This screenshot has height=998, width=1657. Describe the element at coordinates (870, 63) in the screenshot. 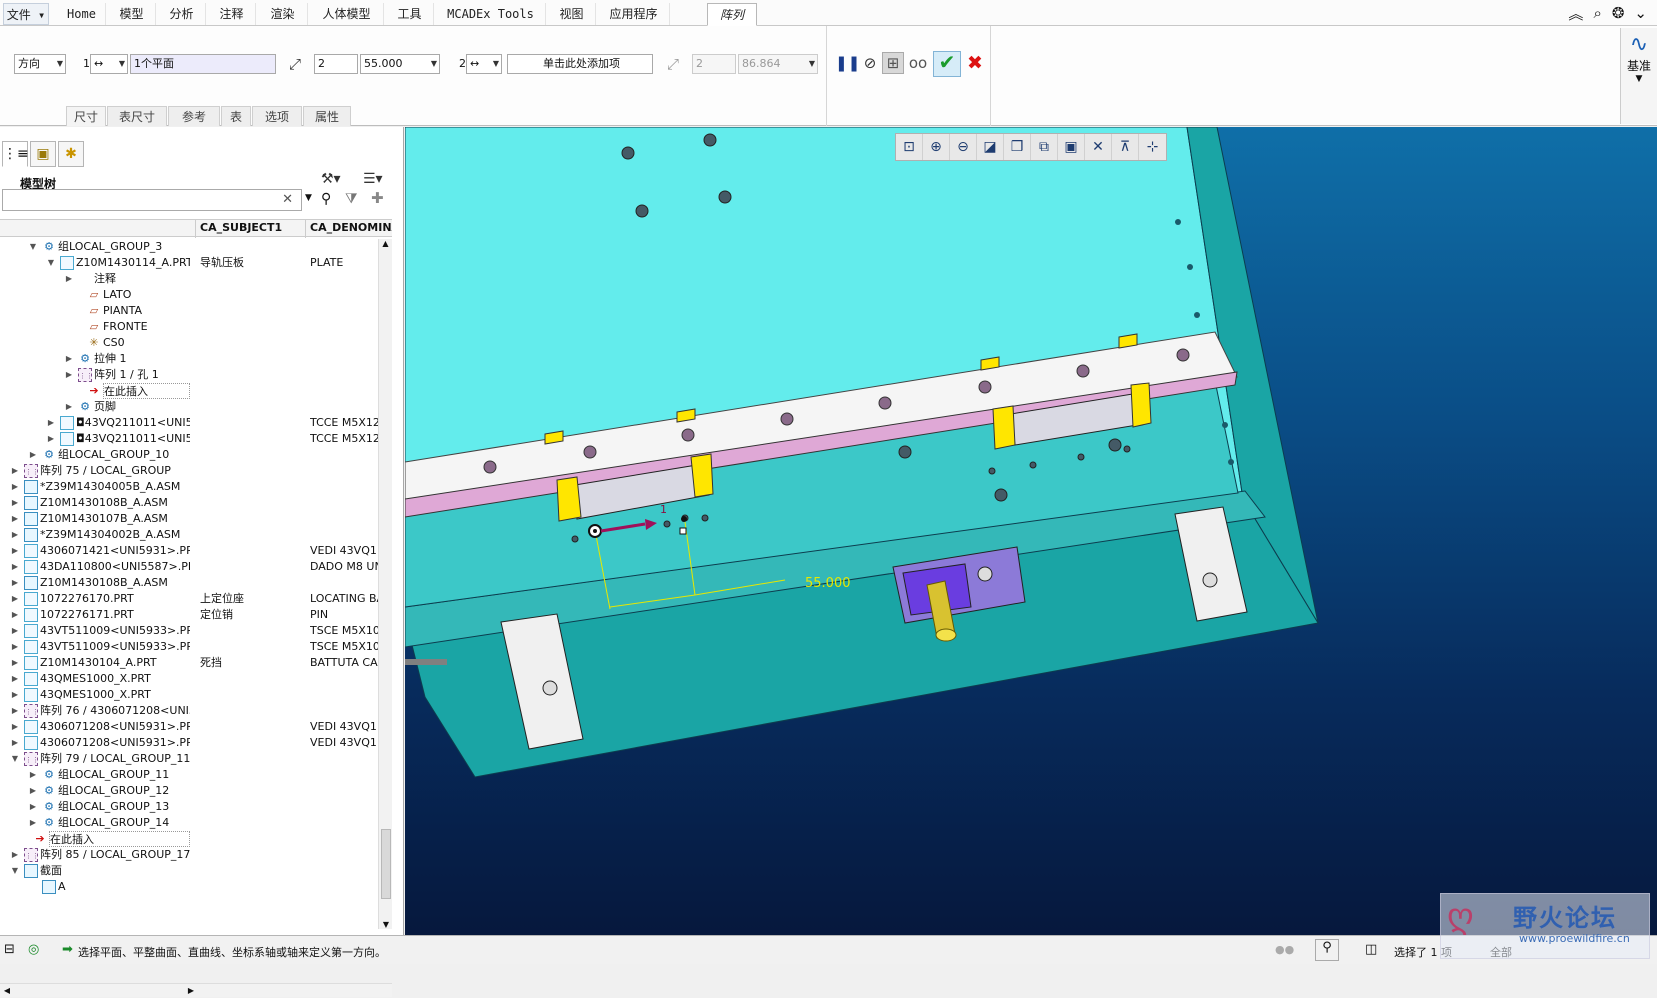

I see `no-preview-icon: ⊘` at that location.